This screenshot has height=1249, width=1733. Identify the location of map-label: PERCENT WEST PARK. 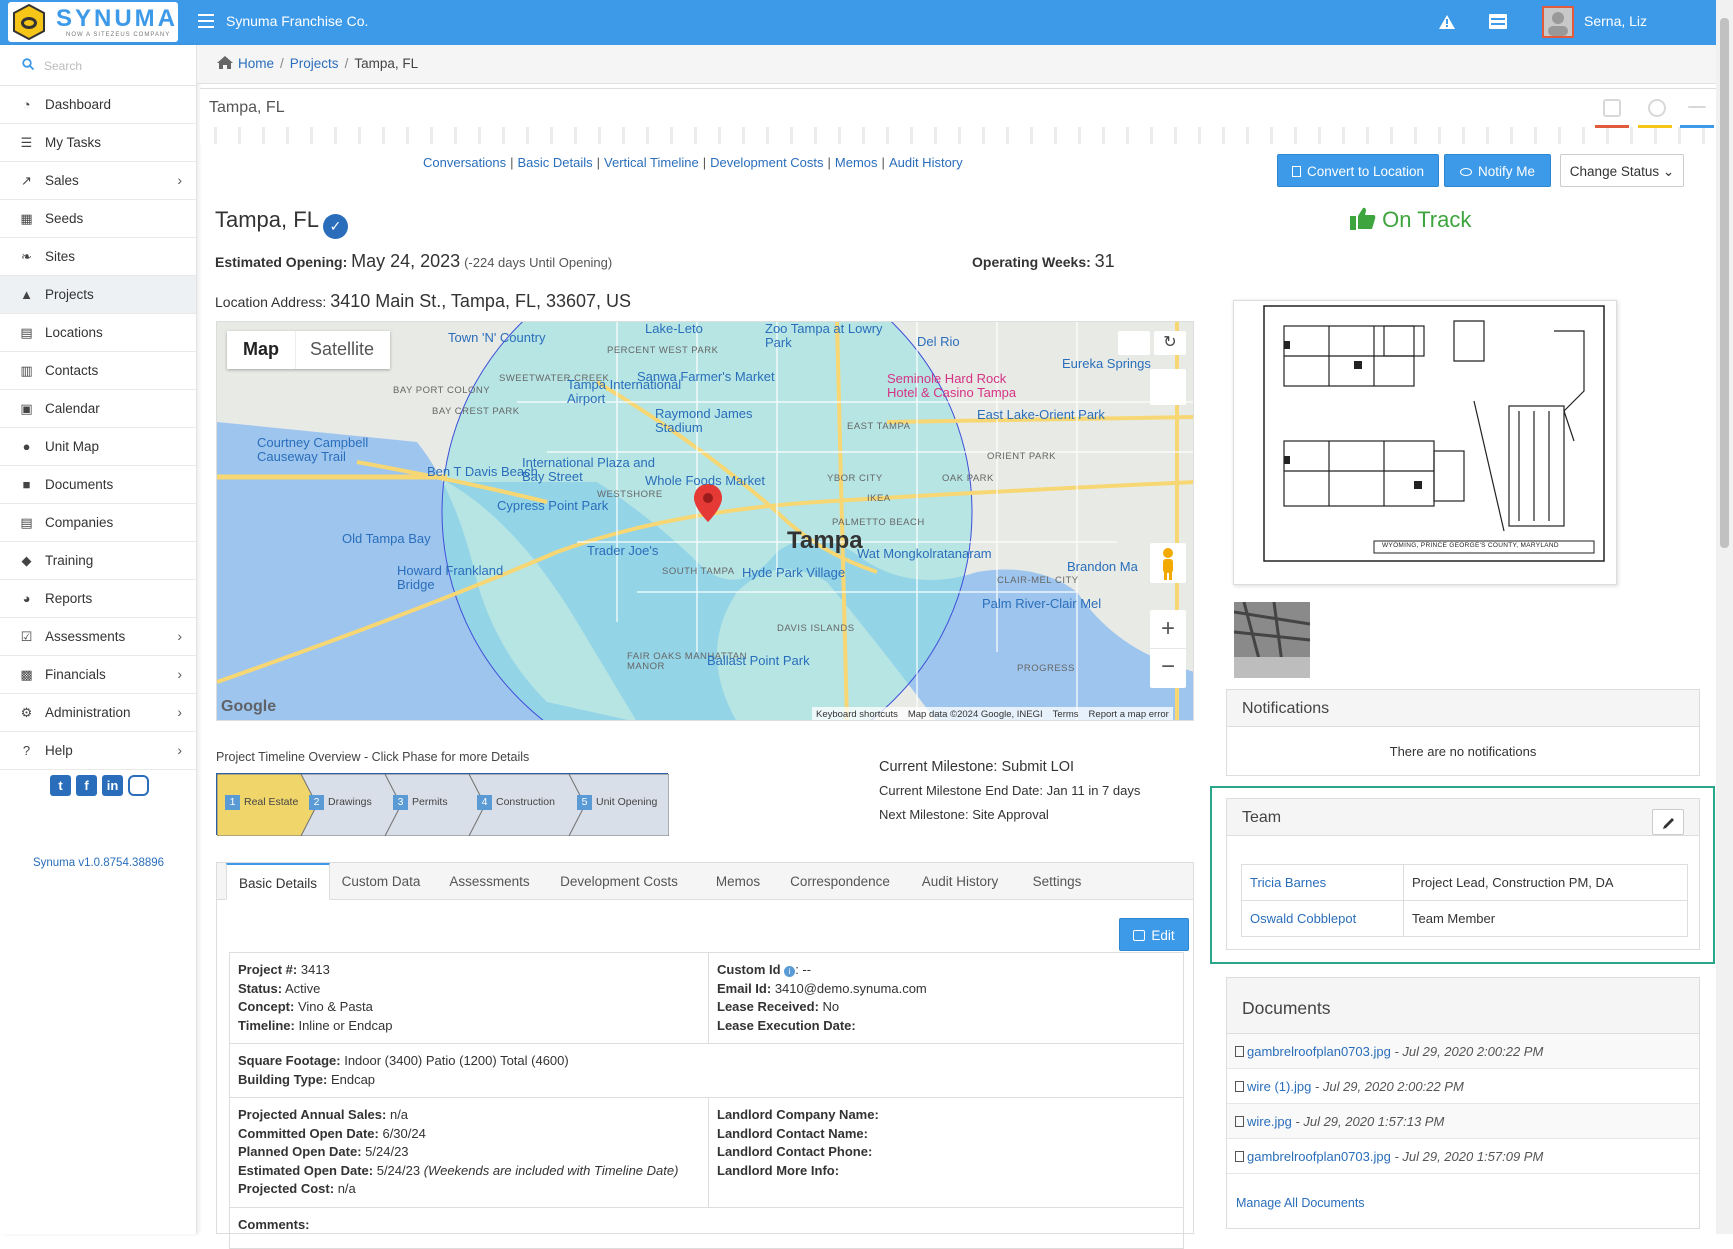
(662, 351).